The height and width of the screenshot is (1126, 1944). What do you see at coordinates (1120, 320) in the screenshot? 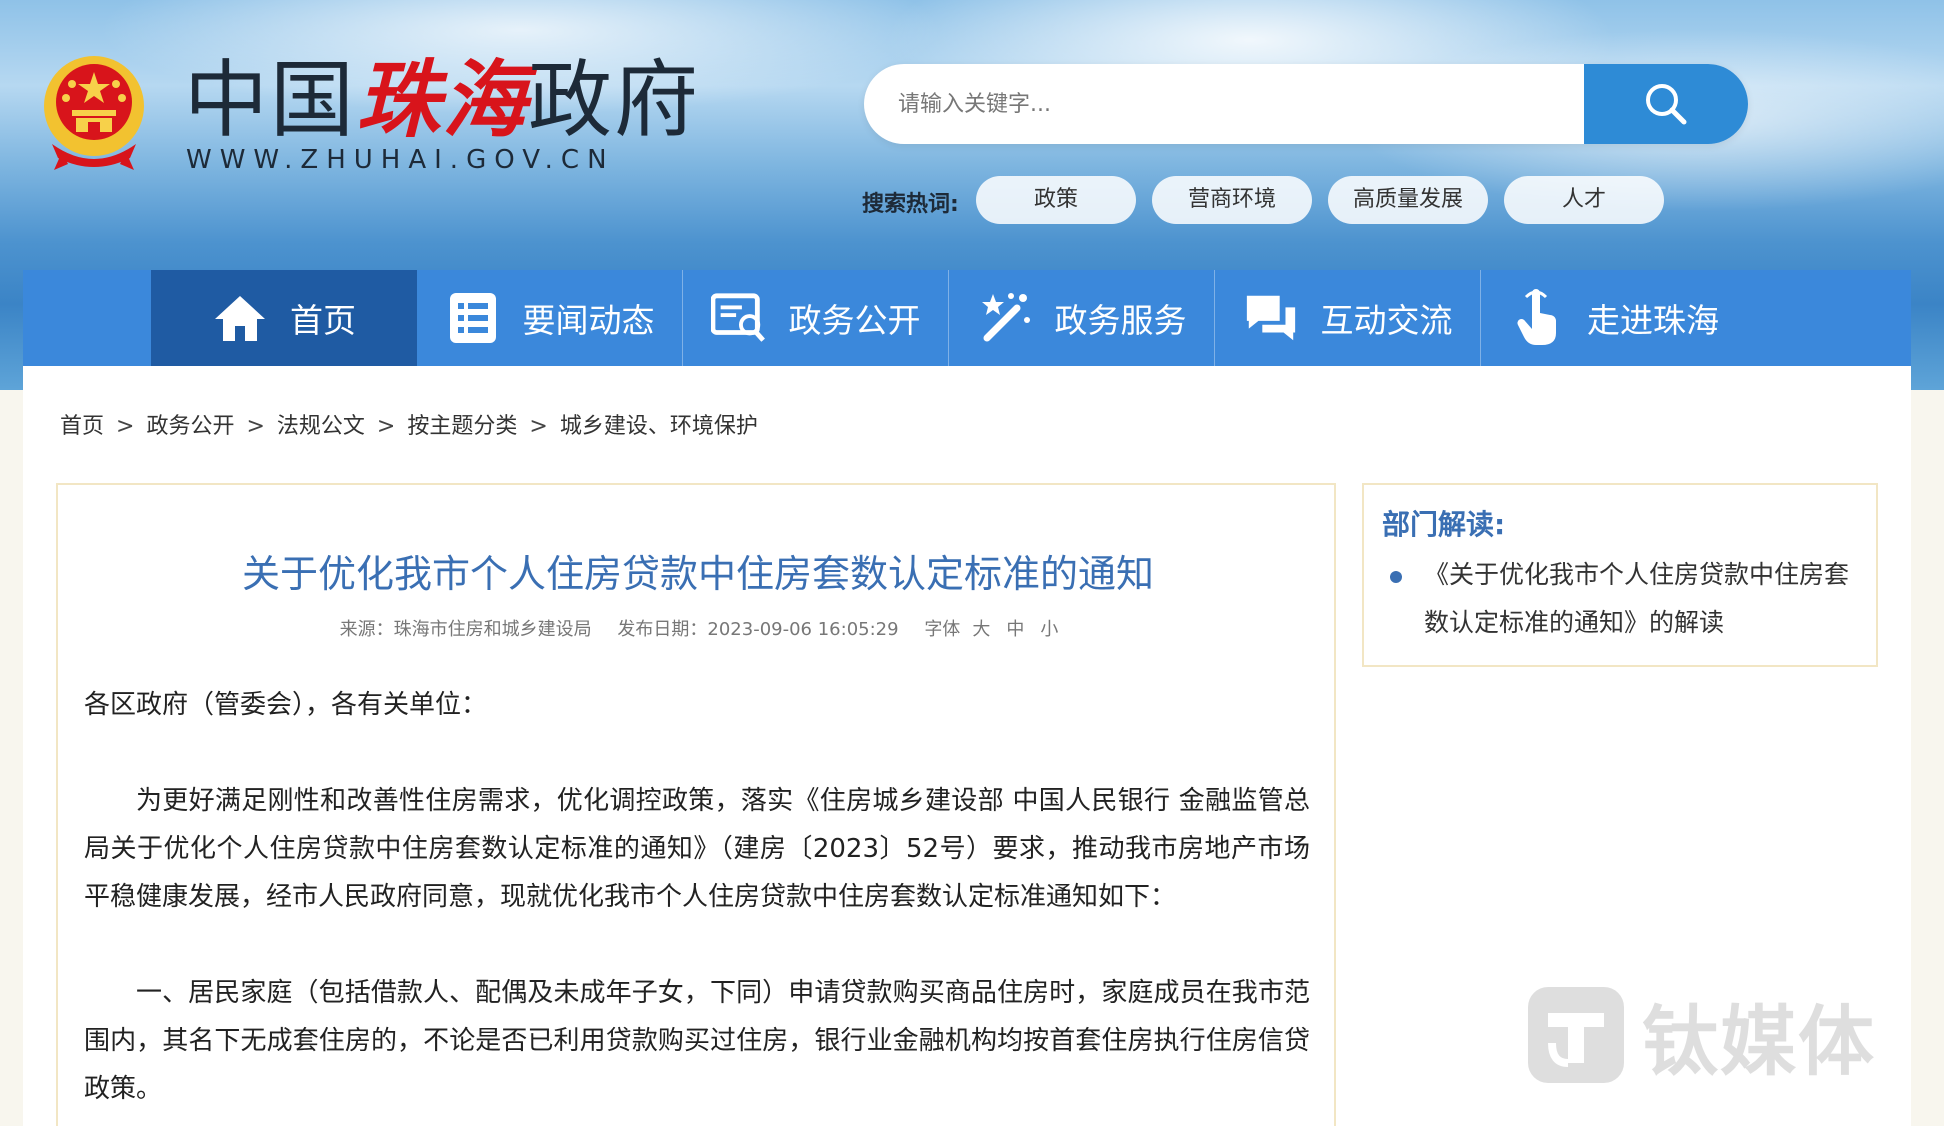
I see `nav-label-gov-services: 政务服务` at bounding box center [1120, 320].